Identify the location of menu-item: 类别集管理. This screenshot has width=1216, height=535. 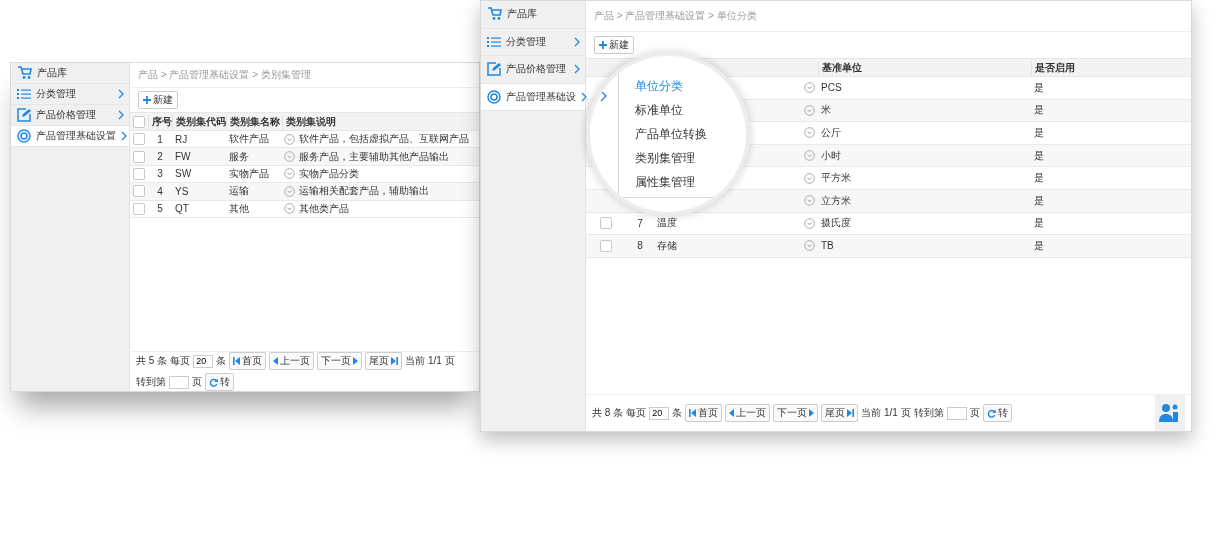
(665, 158).